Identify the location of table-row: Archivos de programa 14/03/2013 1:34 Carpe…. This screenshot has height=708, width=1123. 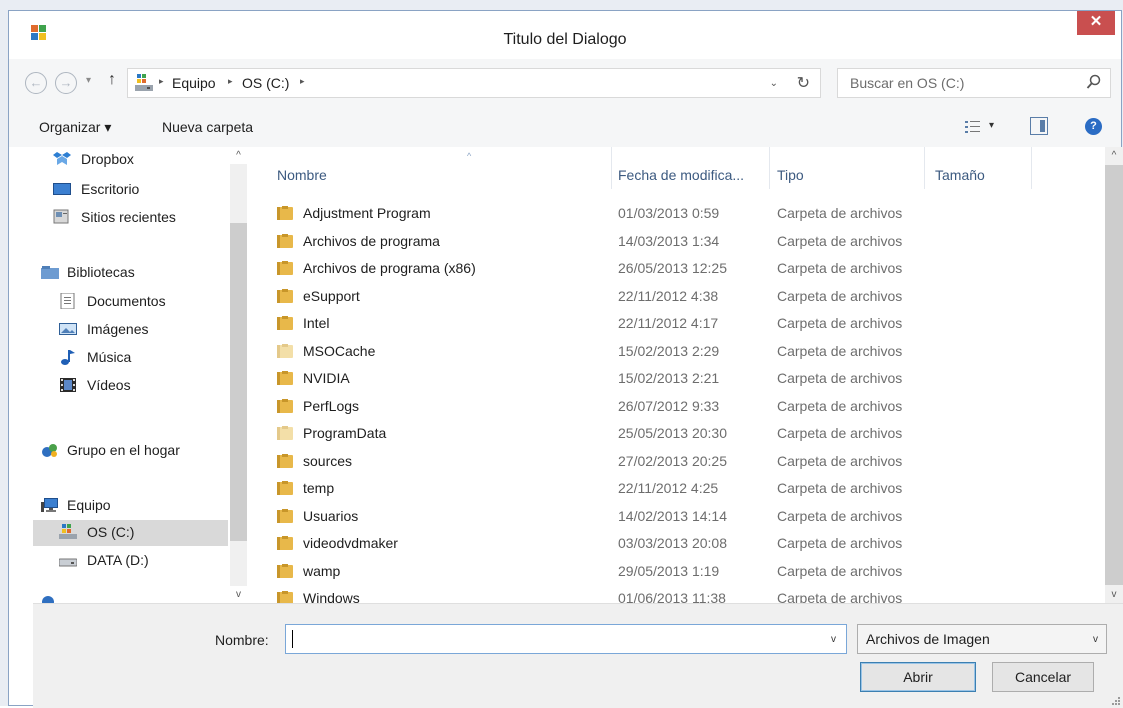
(676, 241).